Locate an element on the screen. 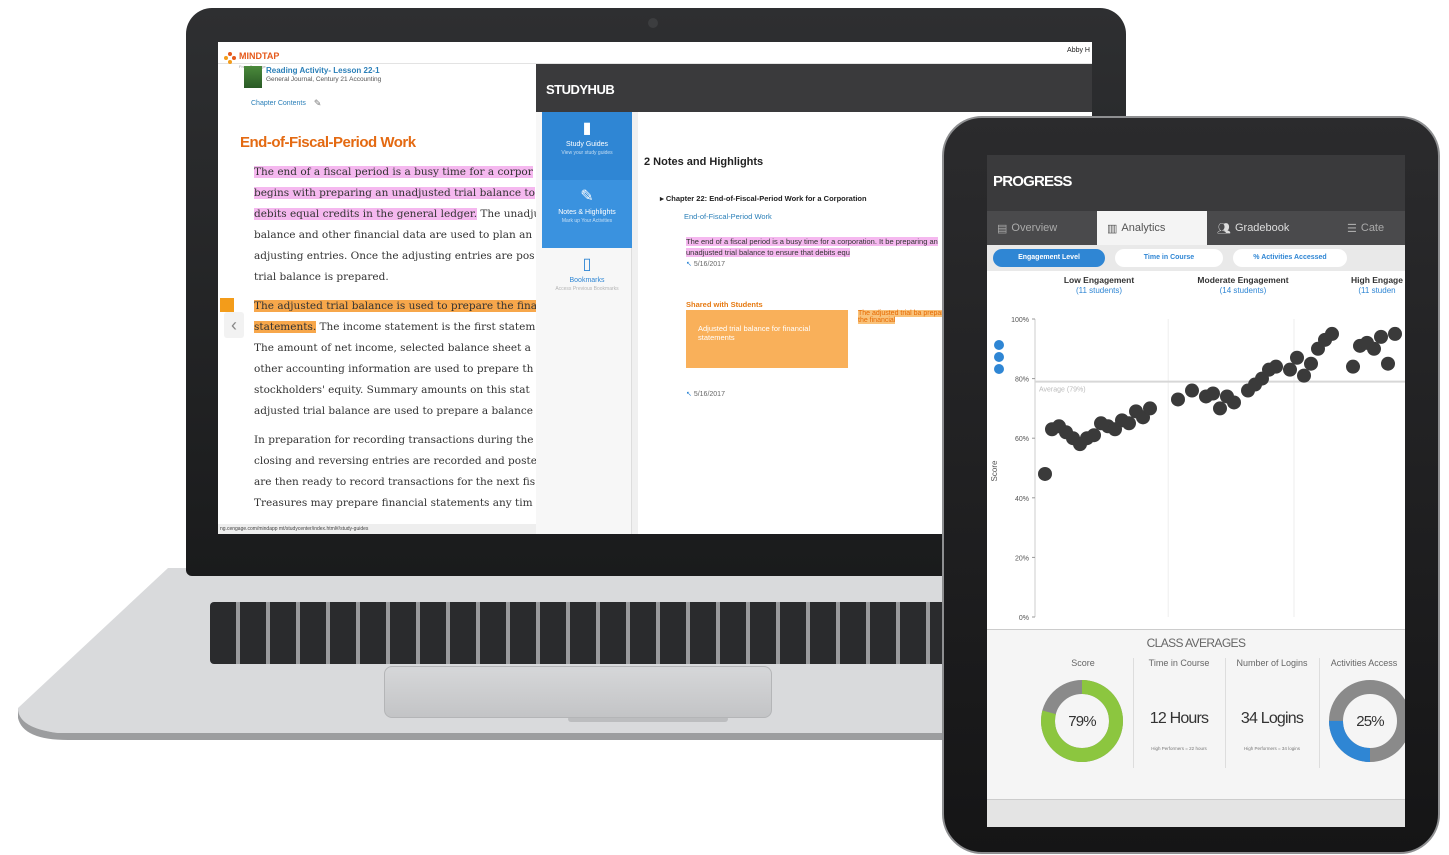 This screenshot has width=1449, height=855. chapter-contents-link: Chapter Contents ✎ is located at coordinates (286, 103).